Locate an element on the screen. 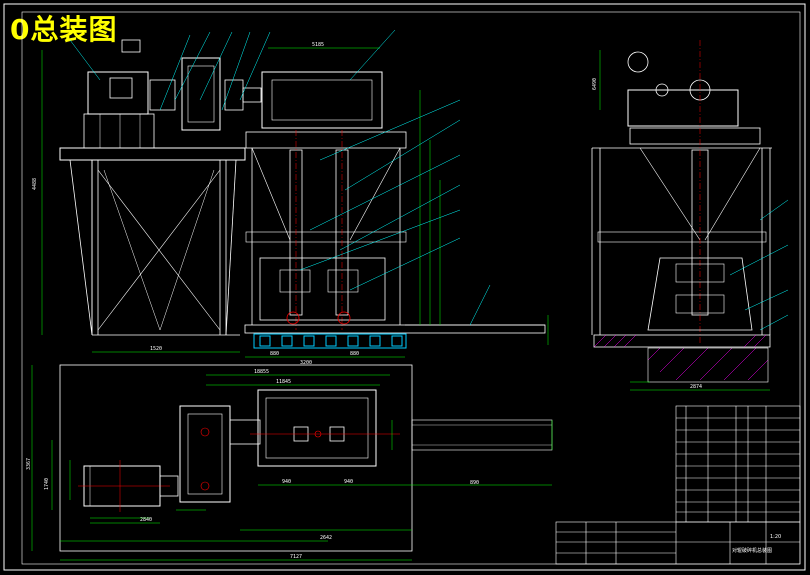 This screenshot has width=810, height=575. dim-roll-gap2: 880 is located at coordinates (354, 354).